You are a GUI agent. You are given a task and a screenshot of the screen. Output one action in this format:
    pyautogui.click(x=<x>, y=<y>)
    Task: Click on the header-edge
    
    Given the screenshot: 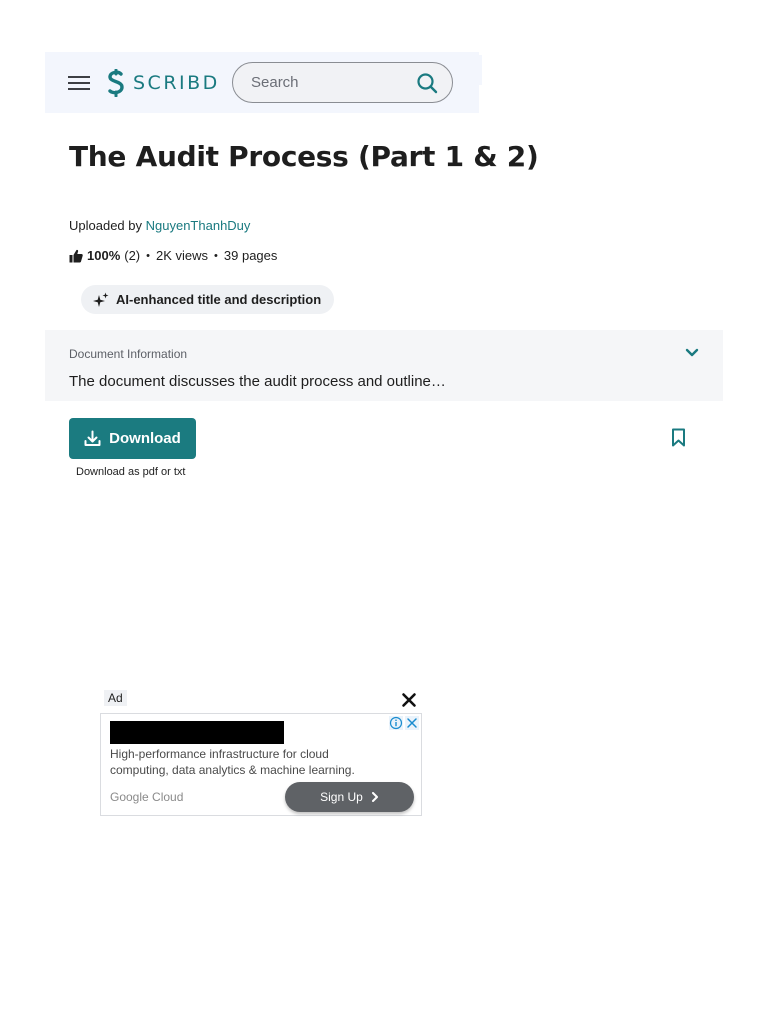 What is the action you would take?
    pyautogui.click(x=480, y=70)
    